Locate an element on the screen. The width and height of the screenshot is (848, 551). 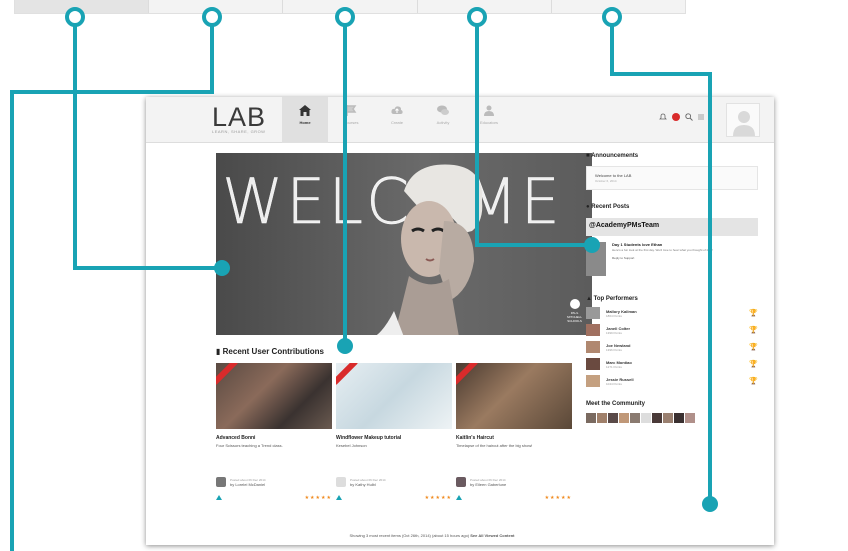
performer-points: 1044 Points is located at coordinates (614, 383).